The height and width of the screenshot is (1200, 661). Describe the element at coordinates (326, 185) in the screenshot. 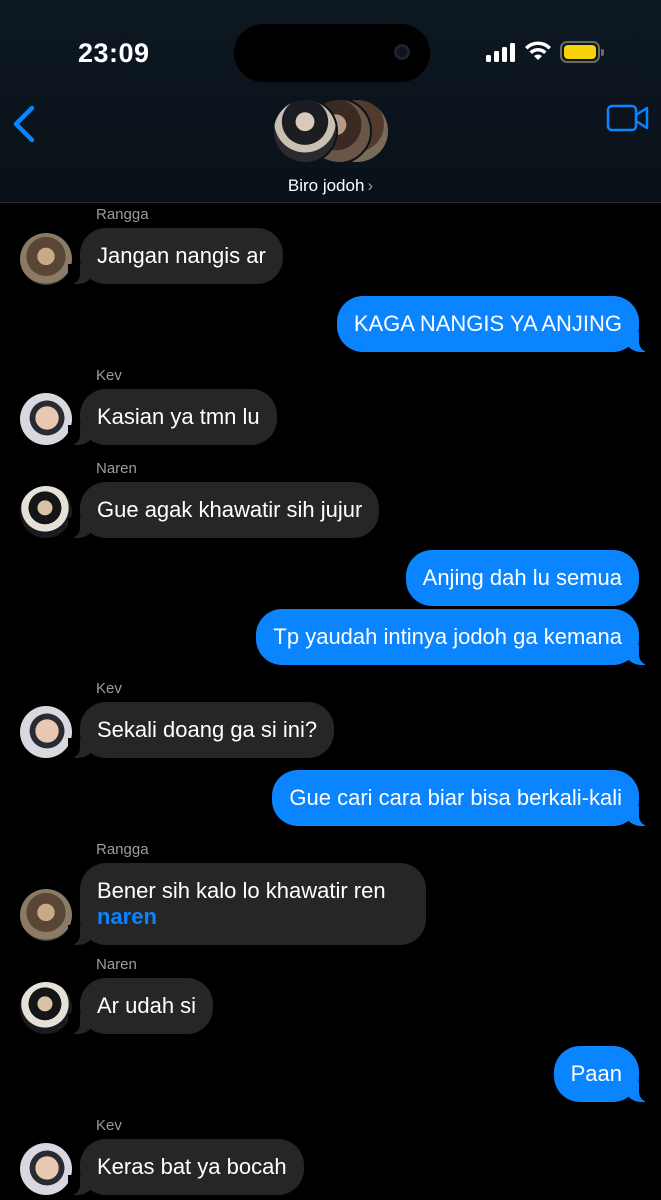

I see `group-name: Biro jodoh` at that location.